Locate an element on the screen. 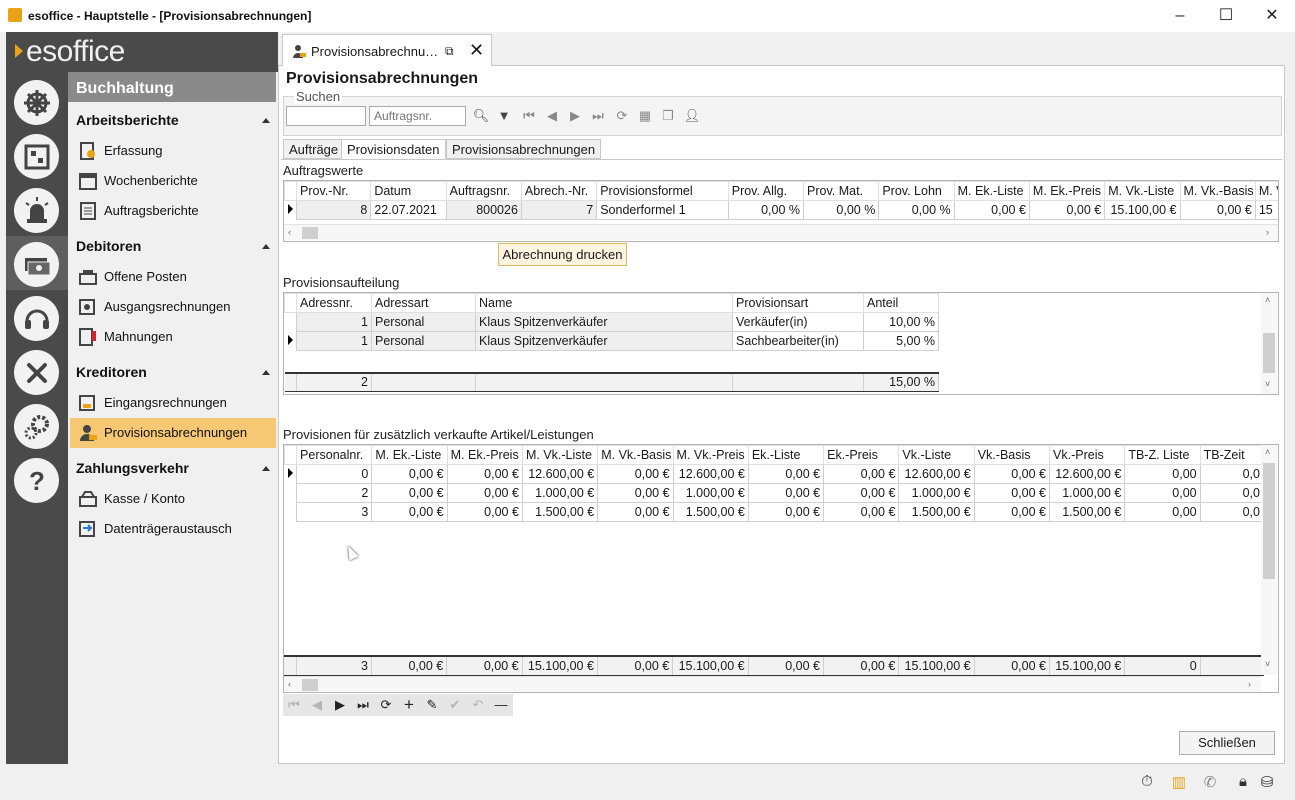 This screenshot has height=800, width=1295. nav-item-mahnungen: Mahnungen is located at coordinates (173, 337).